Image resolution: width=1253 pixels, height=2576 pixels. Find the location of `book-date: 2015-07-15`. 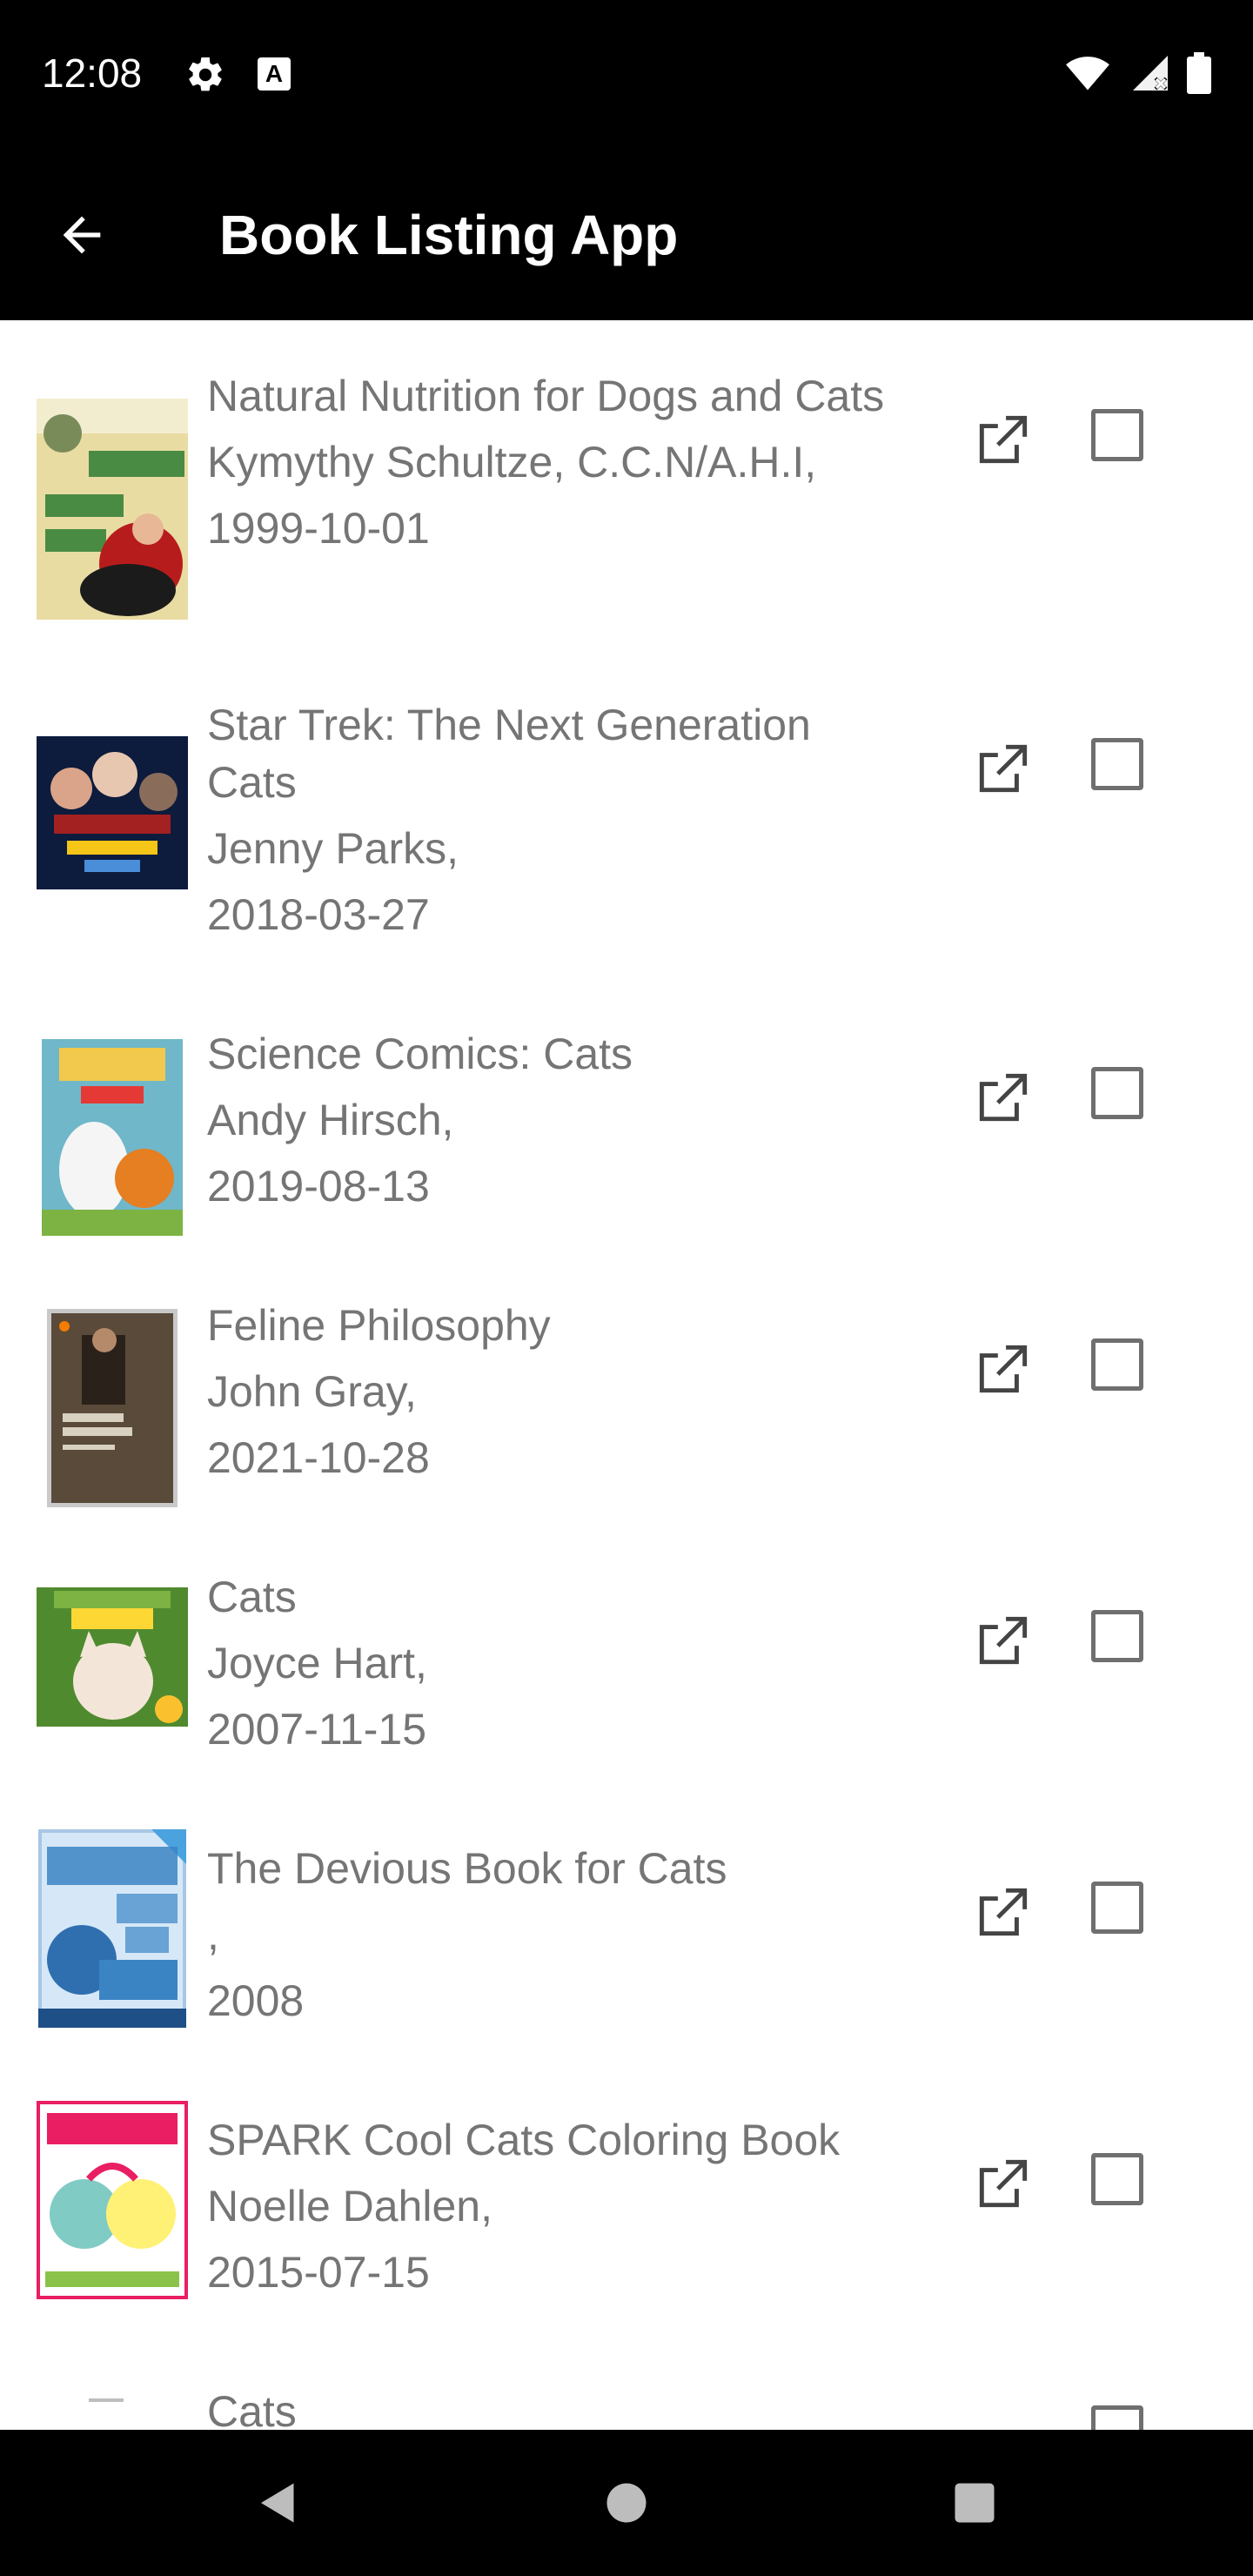

book-date: 2015-07-15 is located at coordinates (318, 2272).